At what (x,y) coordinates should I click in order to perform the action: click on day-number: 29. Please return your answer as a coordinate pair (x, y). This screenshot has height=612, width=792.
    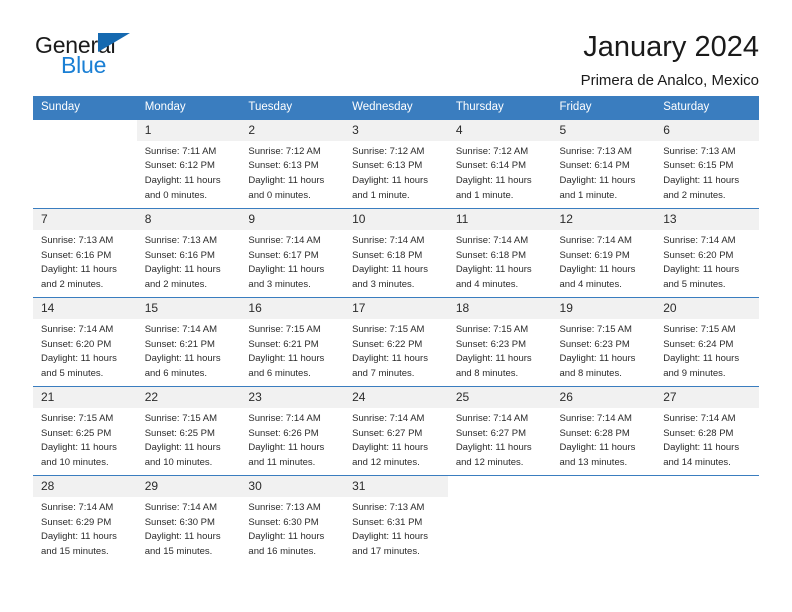
    Looking at the image, I should click on (188, 486).